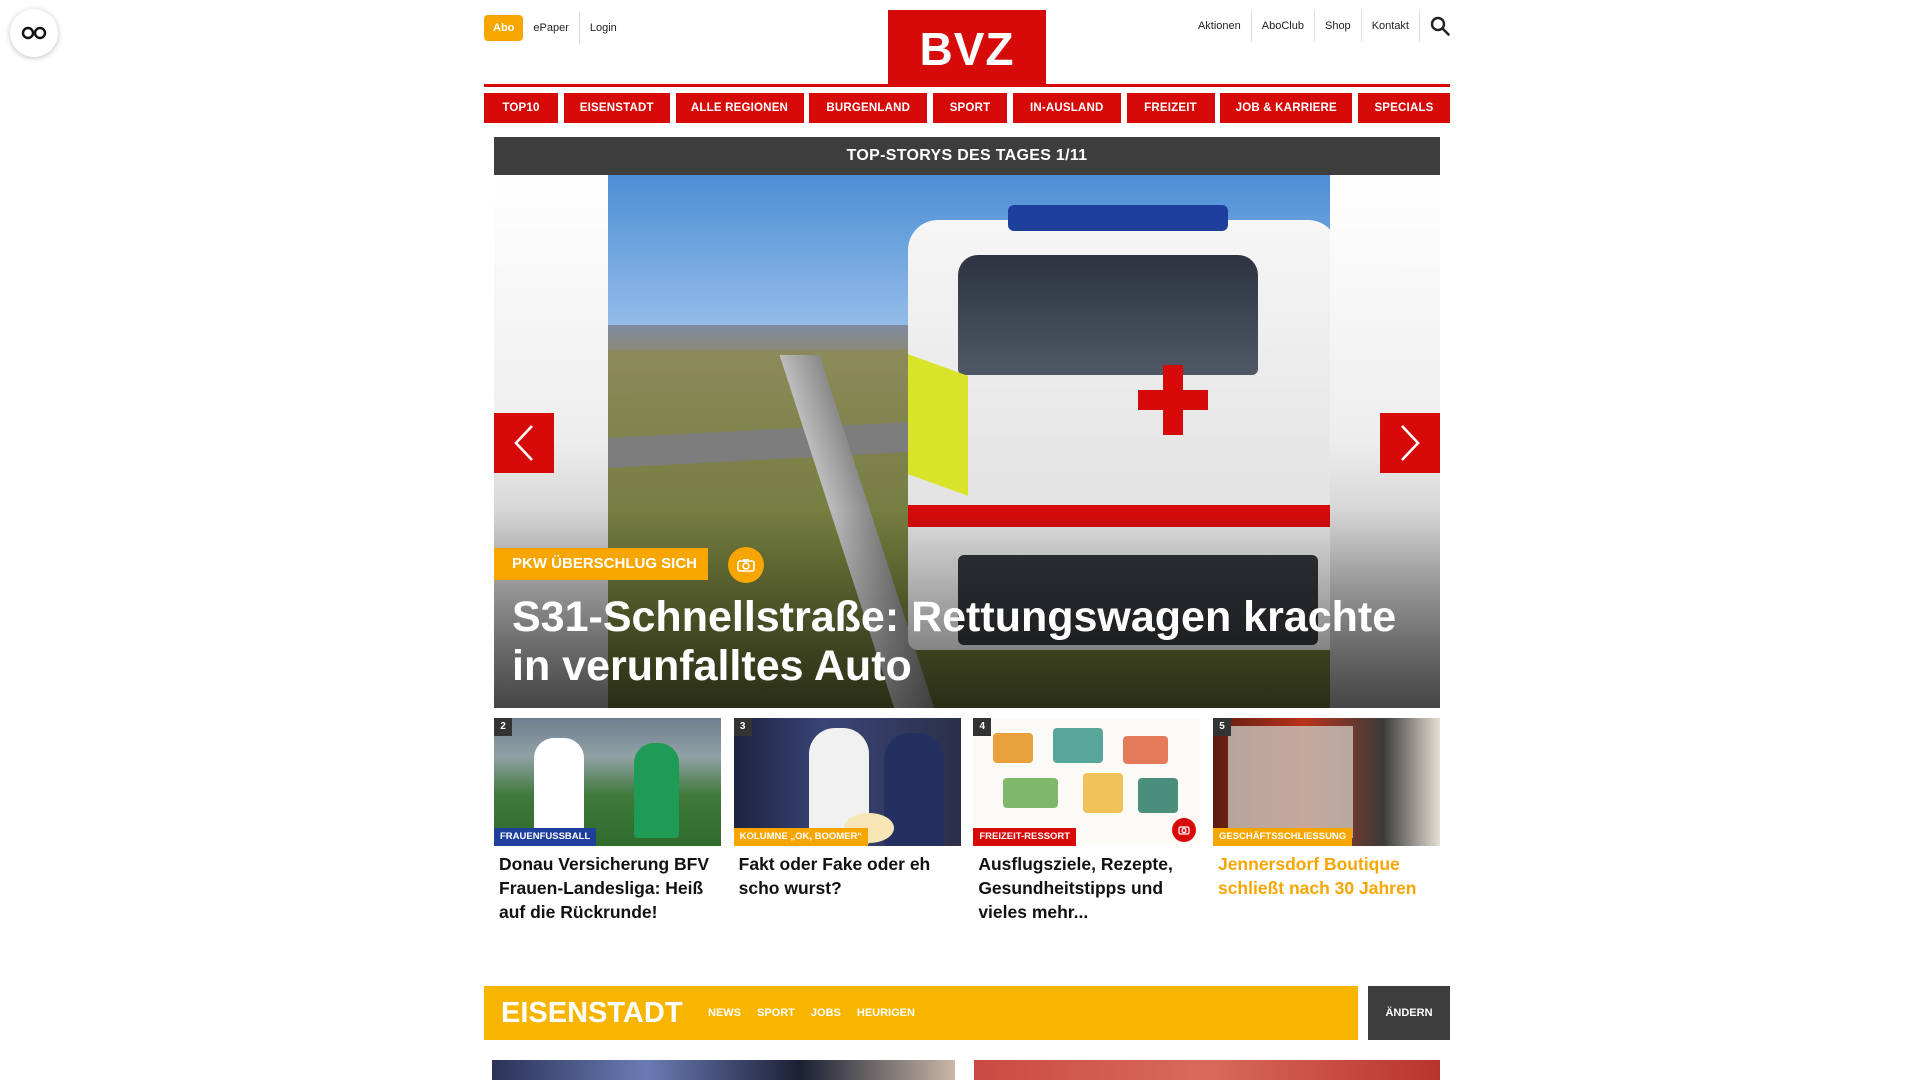  Describe the element at coordinates (1409, 1013) in the screenshot. I see `change-region-button: ÄNDERN` at that location.